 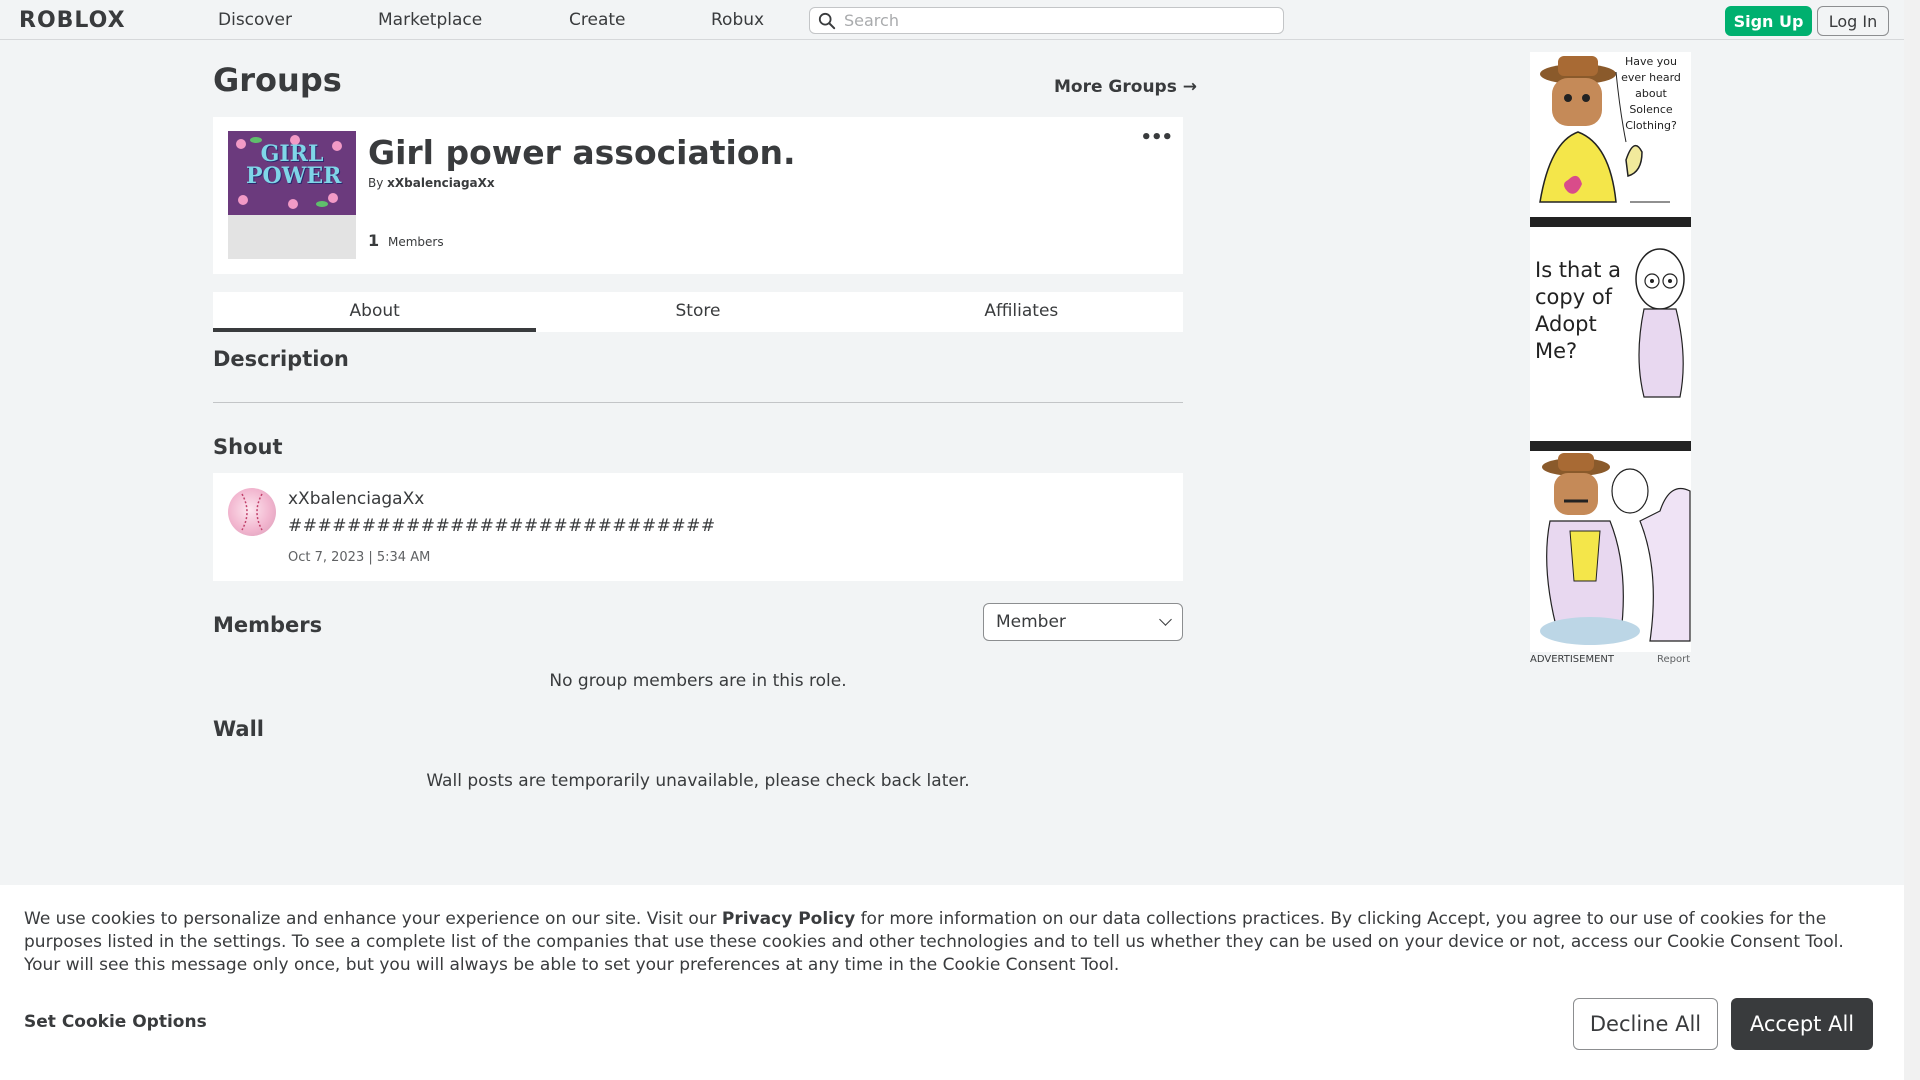 What do you see at coordinates (115, 1022) in the screenshot?
I see `set-cookie-options-link: Set Cookie Options` at bounding box center [115, 1022].